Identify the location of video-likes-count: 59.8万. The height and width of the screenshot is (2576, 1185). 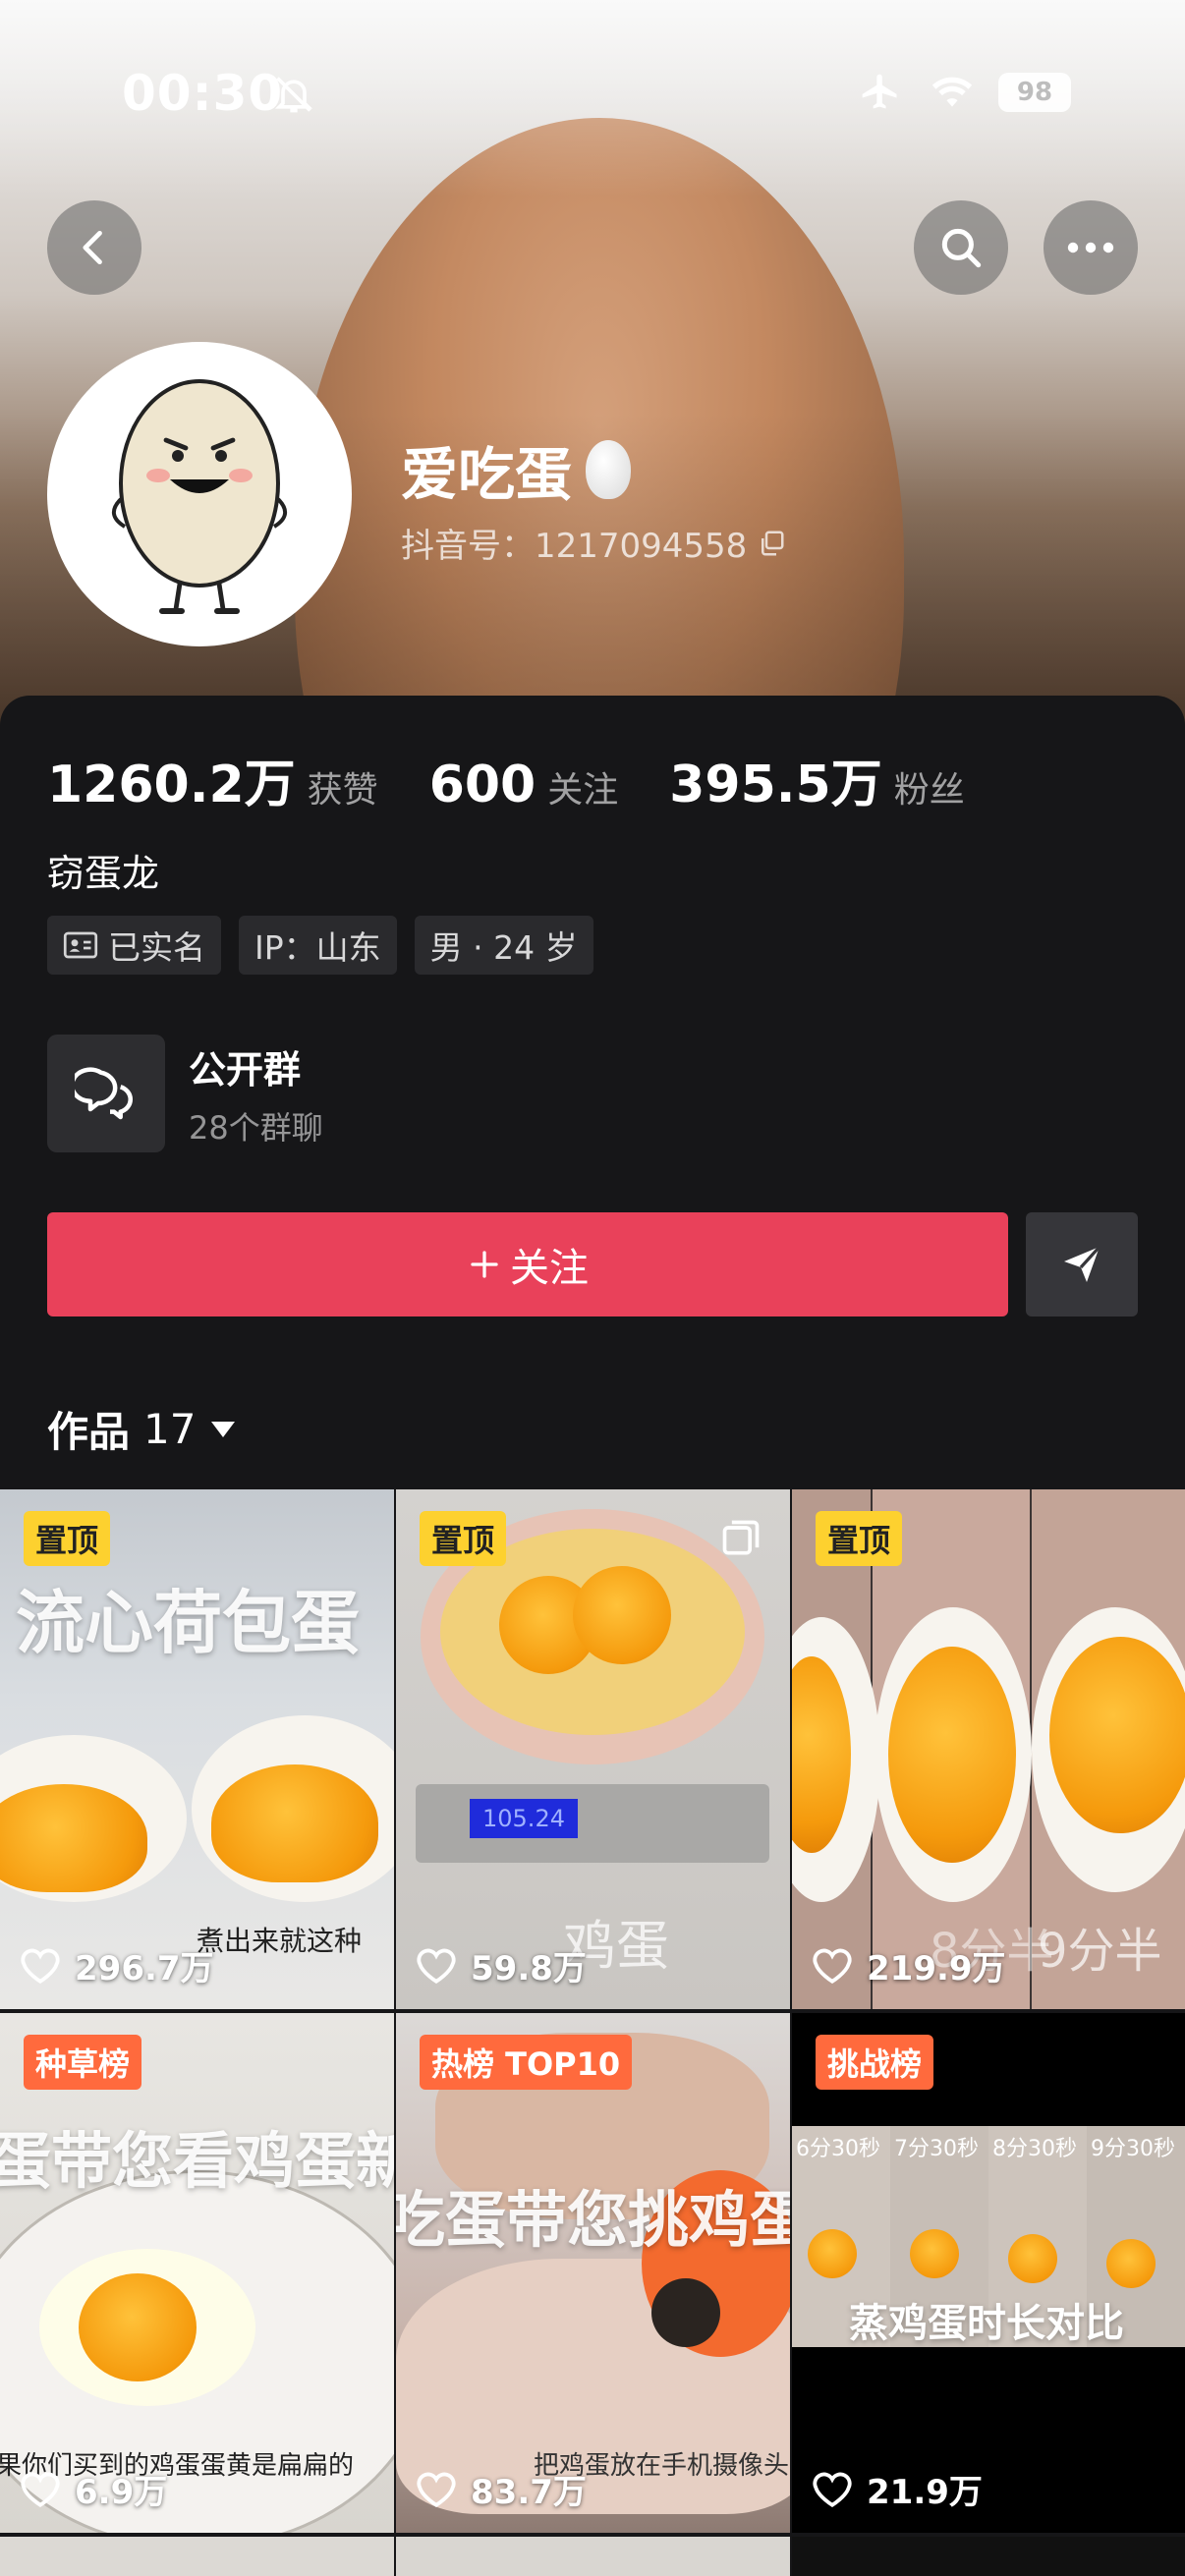
(529, 1968).